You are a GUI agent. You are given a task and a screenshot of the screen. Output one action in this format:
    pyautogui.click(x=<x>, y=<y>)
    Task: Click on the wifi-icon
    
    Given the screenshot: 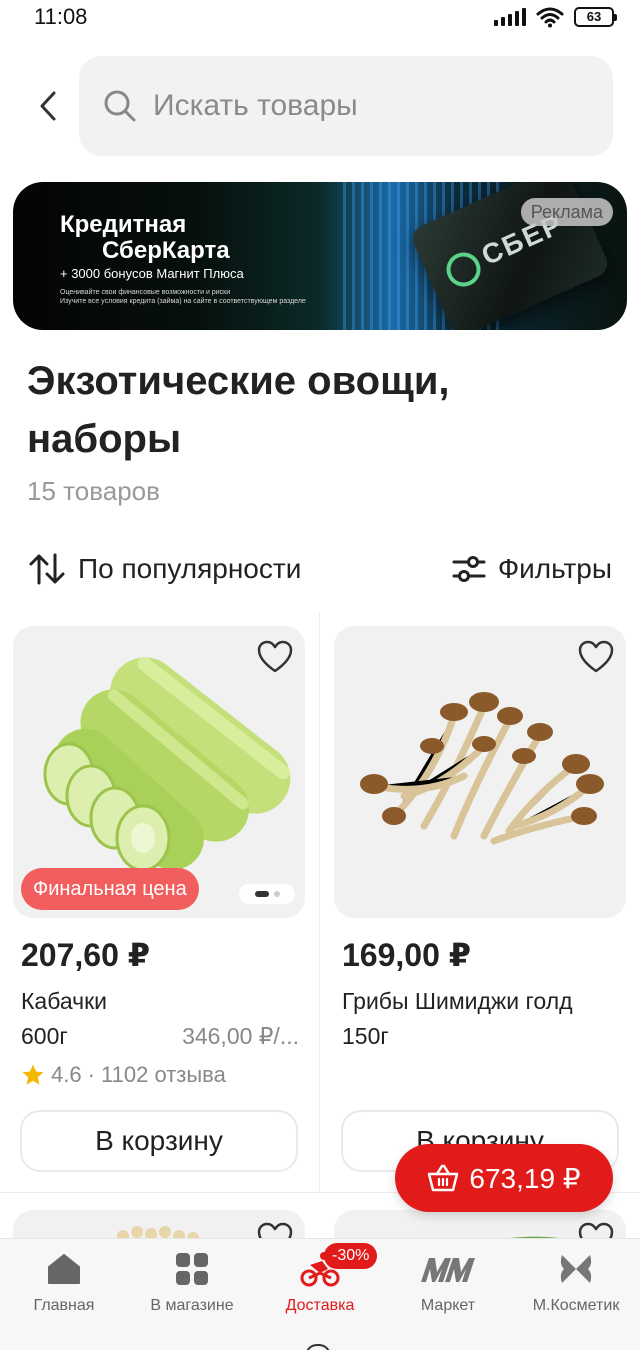 What is the action you would take?
    pyautogui.click(x=550, y=17)
    